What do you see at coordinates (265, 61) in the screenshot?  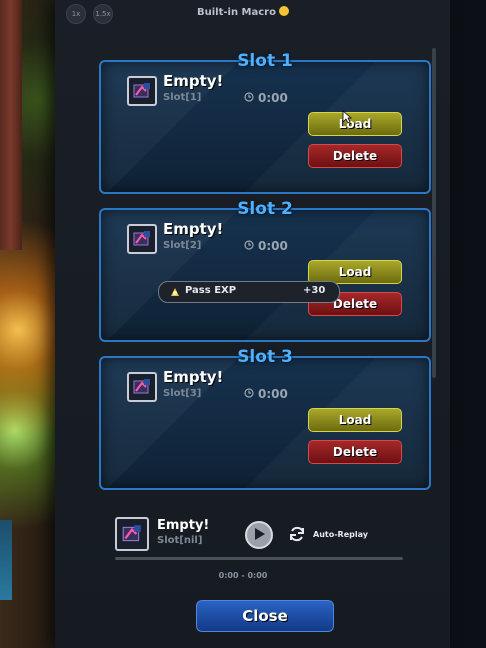 I see `slot-title: Slot 1` at bounding box center [265, 61].